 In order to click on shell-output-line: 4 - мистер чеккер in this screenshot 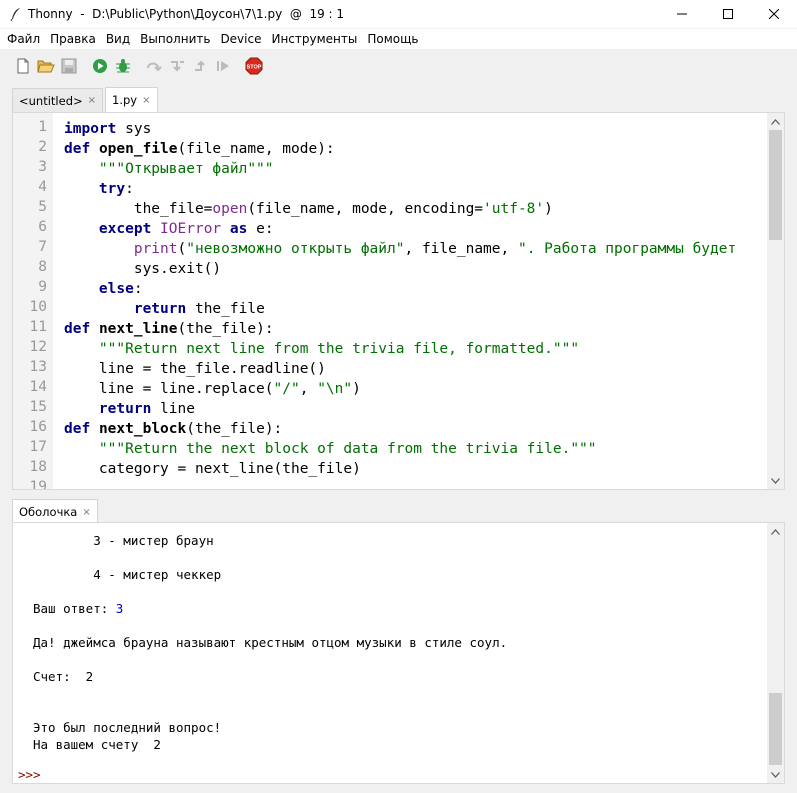, I will do `click(127, 574)`.